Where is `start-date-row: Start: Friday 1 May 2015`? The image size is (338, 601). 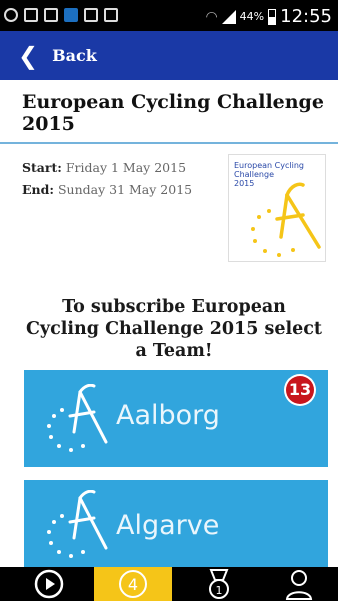
start-date-row: Start: Friday 1 May 2015 is located at coordinates (107, 168).